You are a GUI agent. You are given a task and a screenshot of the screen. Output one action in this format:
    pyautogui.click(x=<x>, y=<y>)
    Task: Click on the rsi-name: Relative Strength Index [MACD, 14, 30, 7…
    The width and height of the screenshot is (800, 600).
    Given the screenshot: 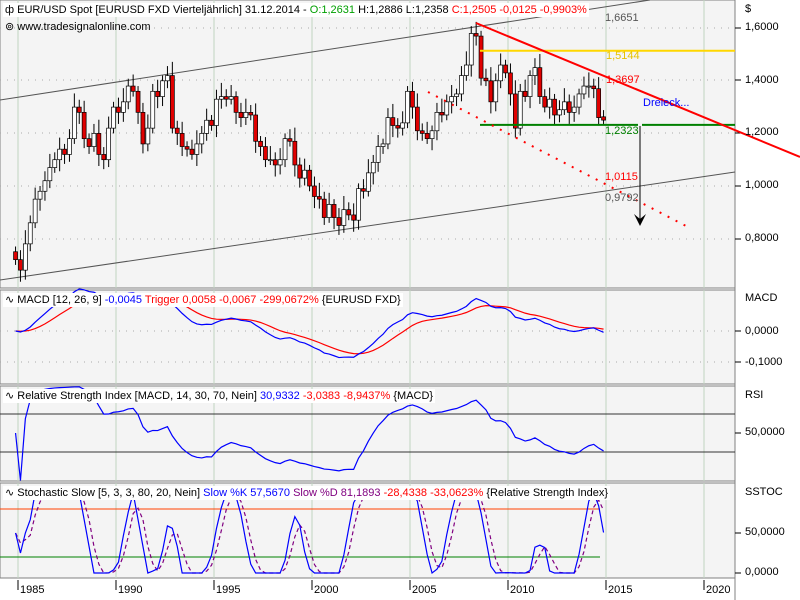 What is the action you would take?
    pyautogui.click(x=137, y=396)
    